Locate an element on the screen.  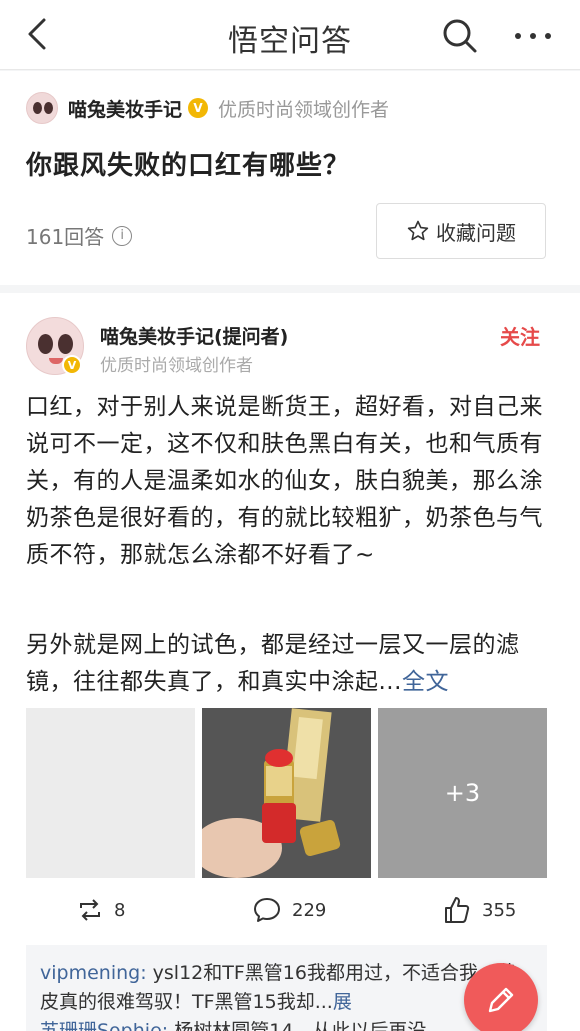
comment-button: 229 is located at coordinates (289, 910).